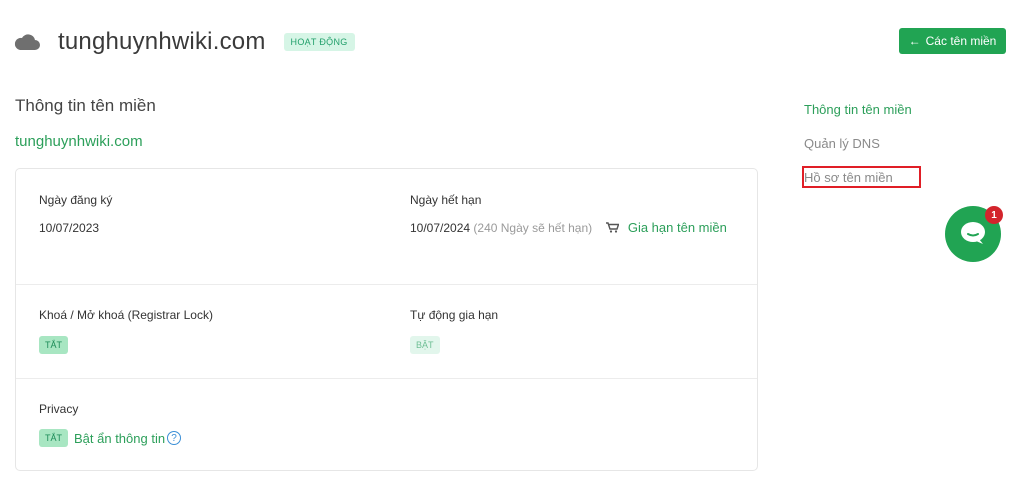 The width and height of the screenshot is (1024, 502). Describe the element at coordinates (677, 227) in the screenshot. I see `renew-domain-link: Gia hạn tên miền` at that location.